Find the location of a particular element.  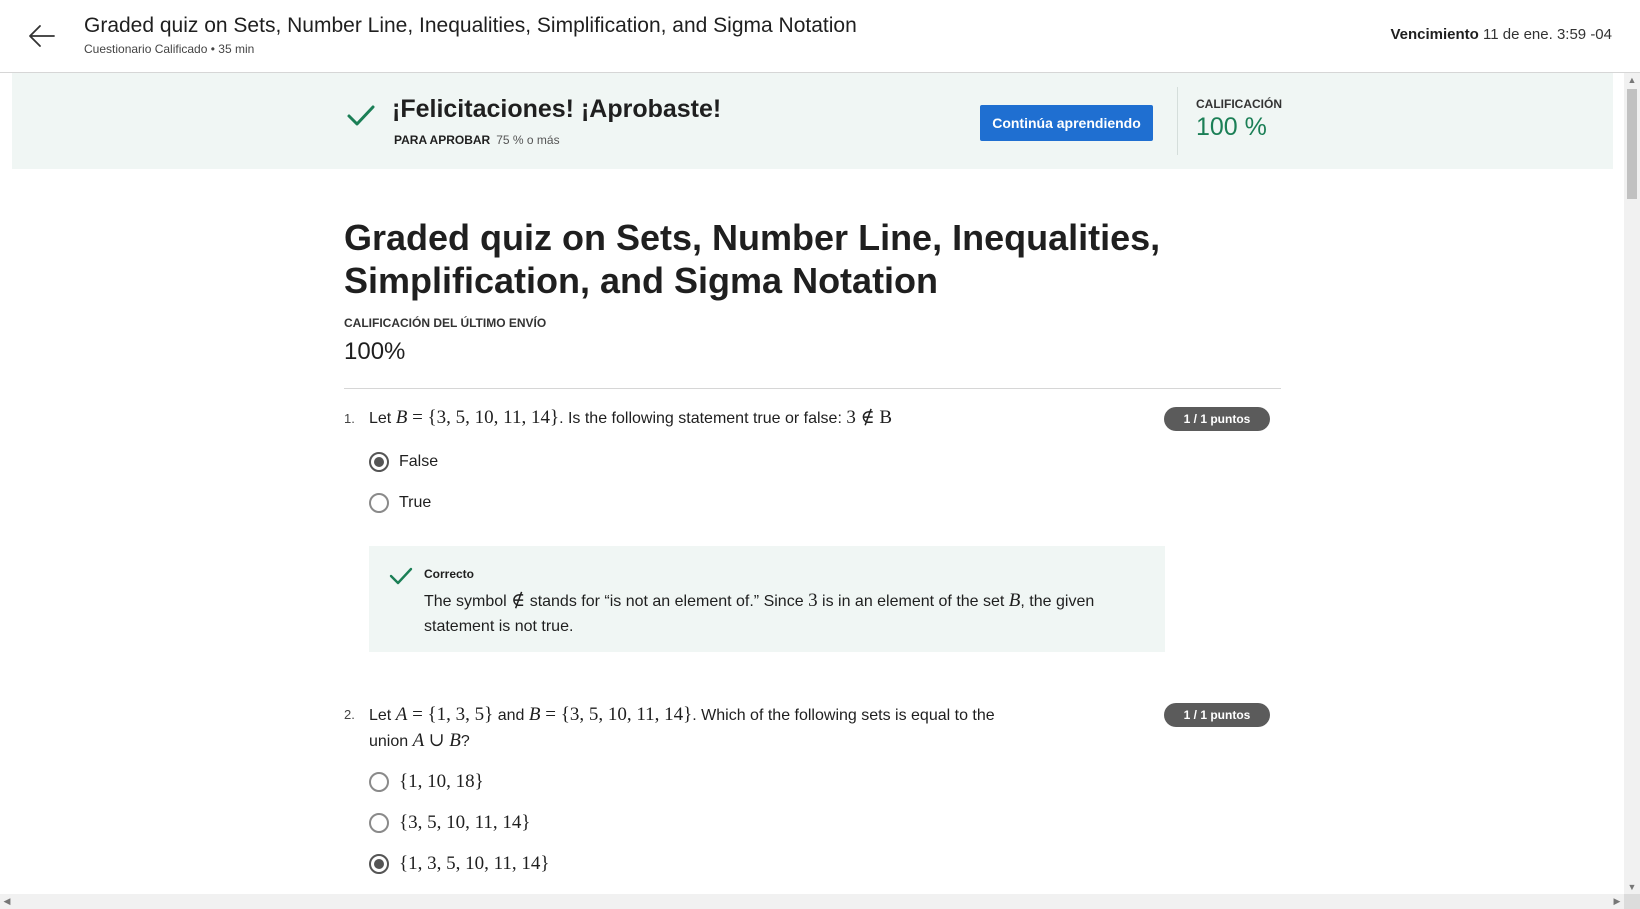

statement: 3 ∉ B is located at coordinates (869, 417).